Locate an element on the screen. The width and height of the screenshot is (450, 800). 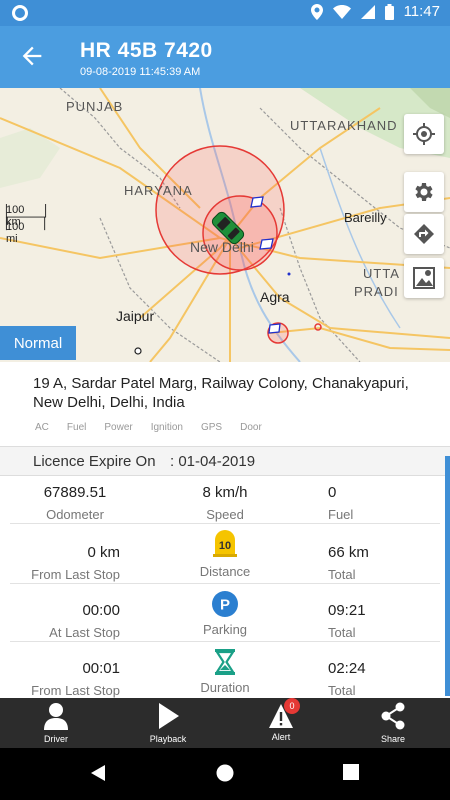
system-navigation-bar is located at coordinates (225, 774).